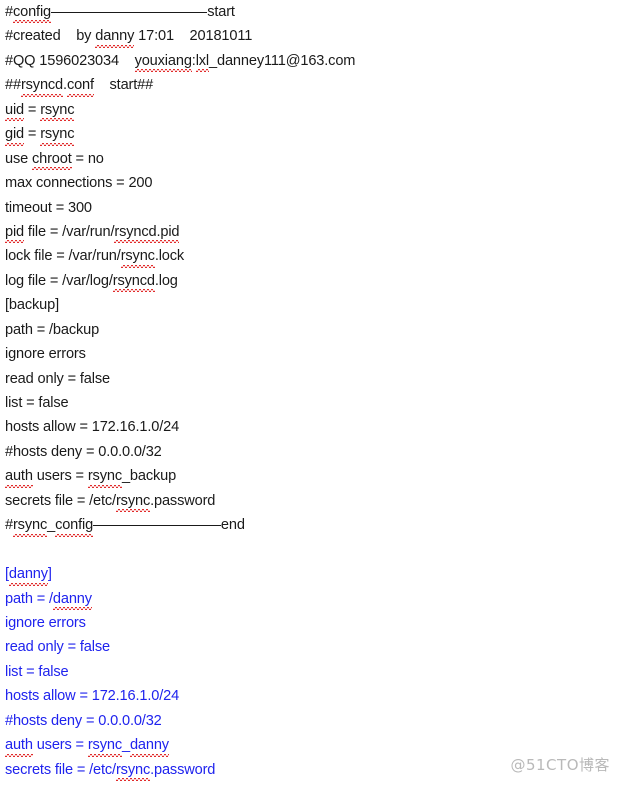  What do you see at coordinates (312, 110) in the screenshot?
I see `document-line: uid = rsync` at bounding box center [312, 110].